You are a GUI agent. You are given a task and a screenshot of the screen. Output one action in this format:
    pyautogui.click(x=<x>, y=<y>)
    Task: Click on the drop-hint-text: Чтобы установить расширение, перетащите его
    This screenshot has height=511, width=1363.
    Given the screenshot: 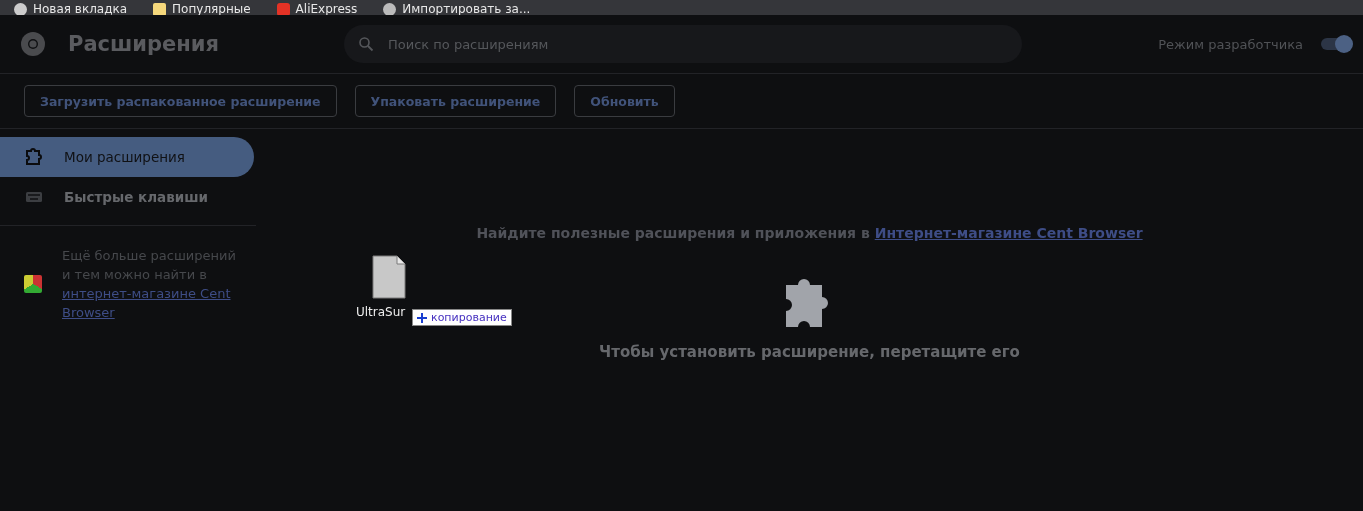 What is the action you would take?
    pyautogui.click(x=809, y=352)
    